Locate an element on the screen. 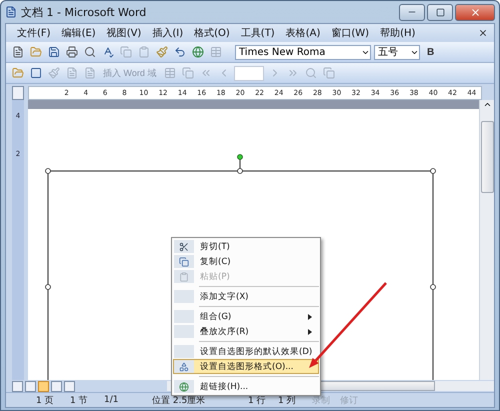 This screenshot has width=500, height=411. status-item: 1 列 is located at coordinates (287, 400).